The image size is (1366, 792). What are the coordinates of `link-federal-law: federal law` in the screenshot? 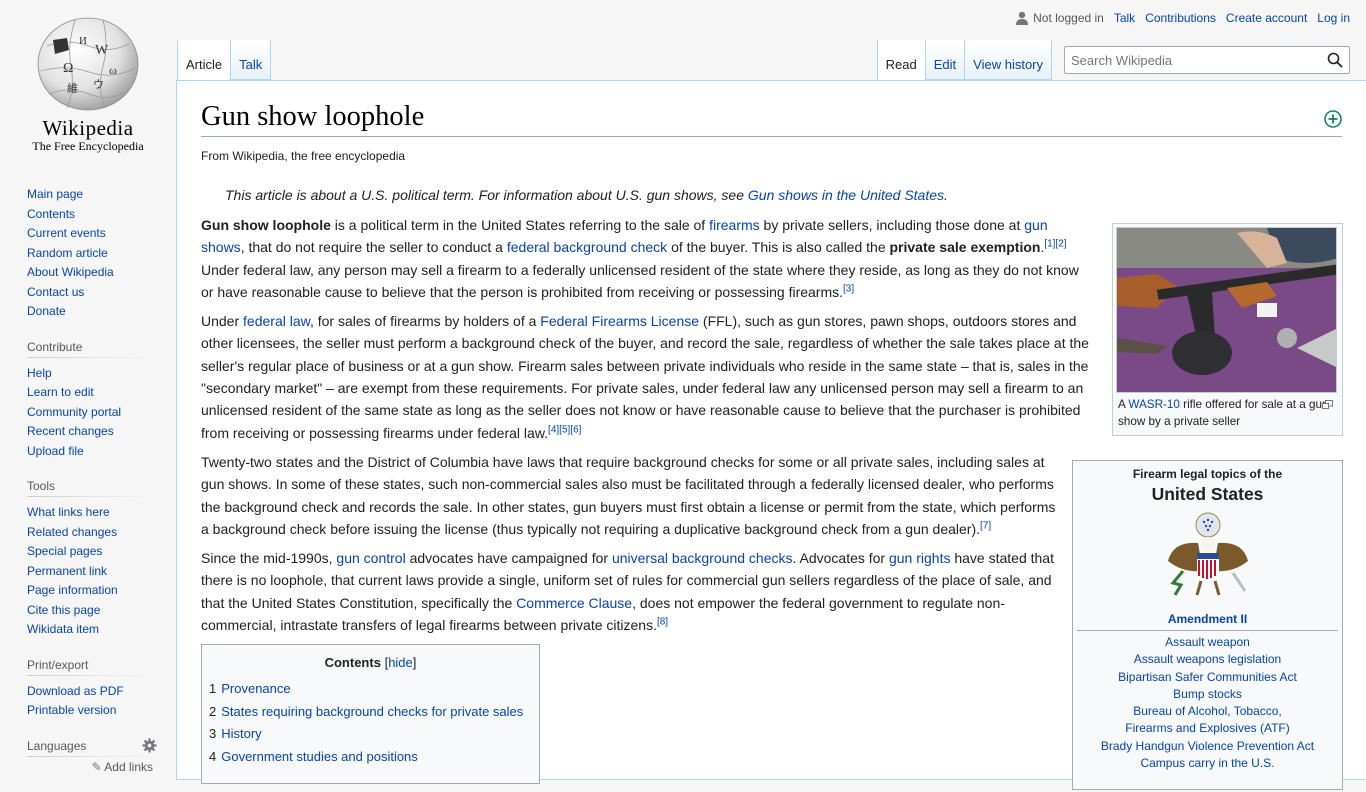 It's located at (276, 321).